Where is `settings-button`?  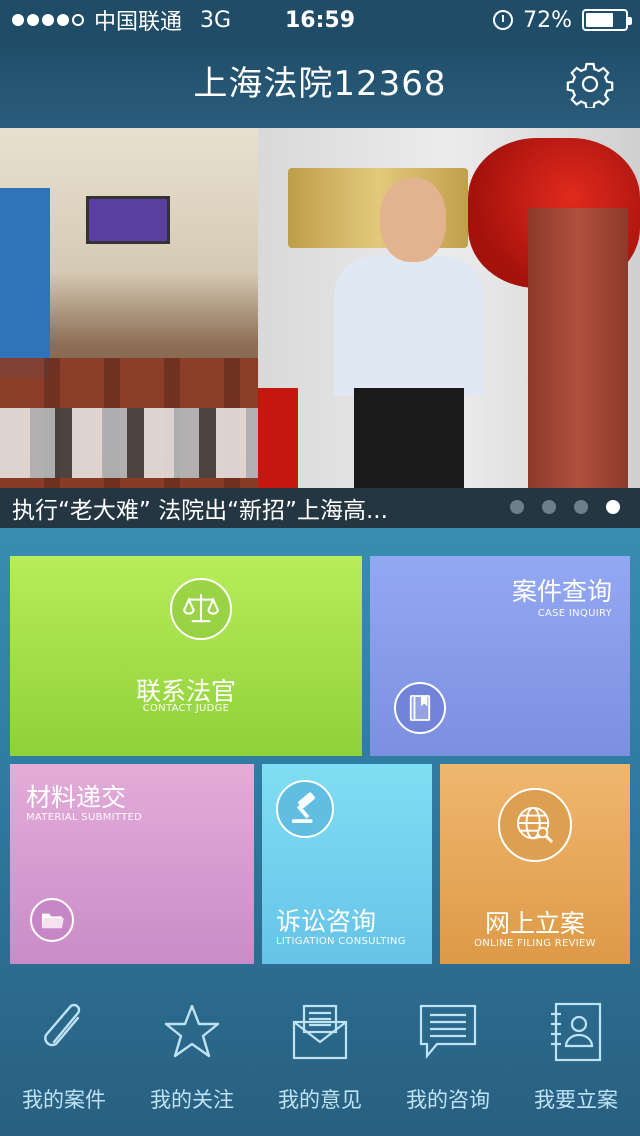 settings-button is located at coordinates (590, 85).